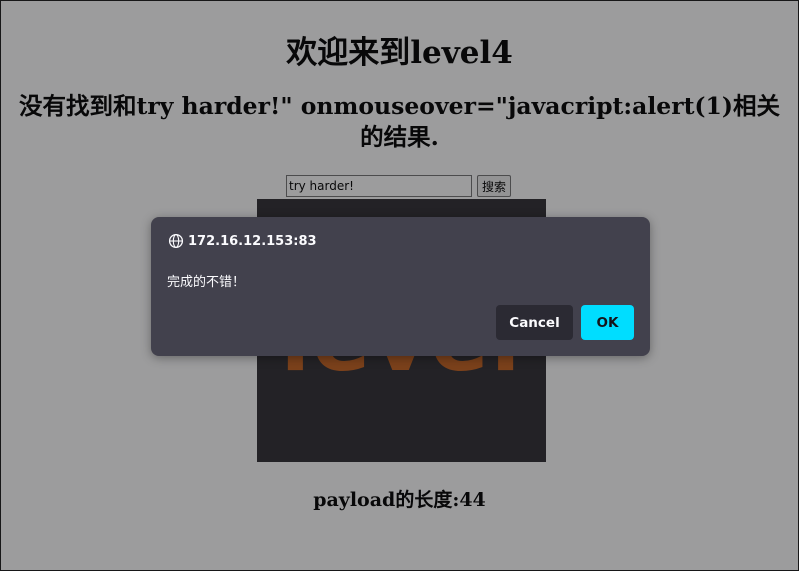 The image size is (799, 571). Describe the element at coordinates (206, 282) in the screenshot. I see `dialog-message: 完成的不错！` at that location.